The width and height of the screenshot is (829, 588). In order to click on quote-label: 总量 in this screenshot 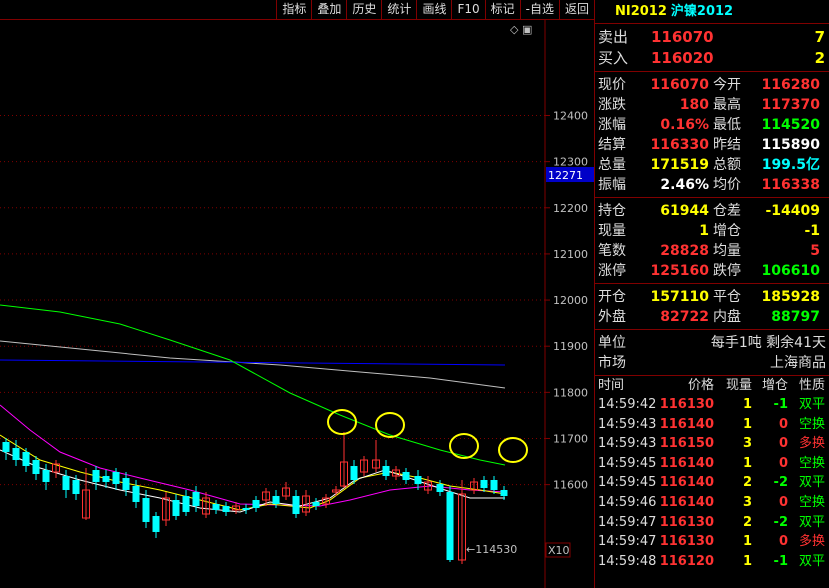, I will do `click(612, 165)`.